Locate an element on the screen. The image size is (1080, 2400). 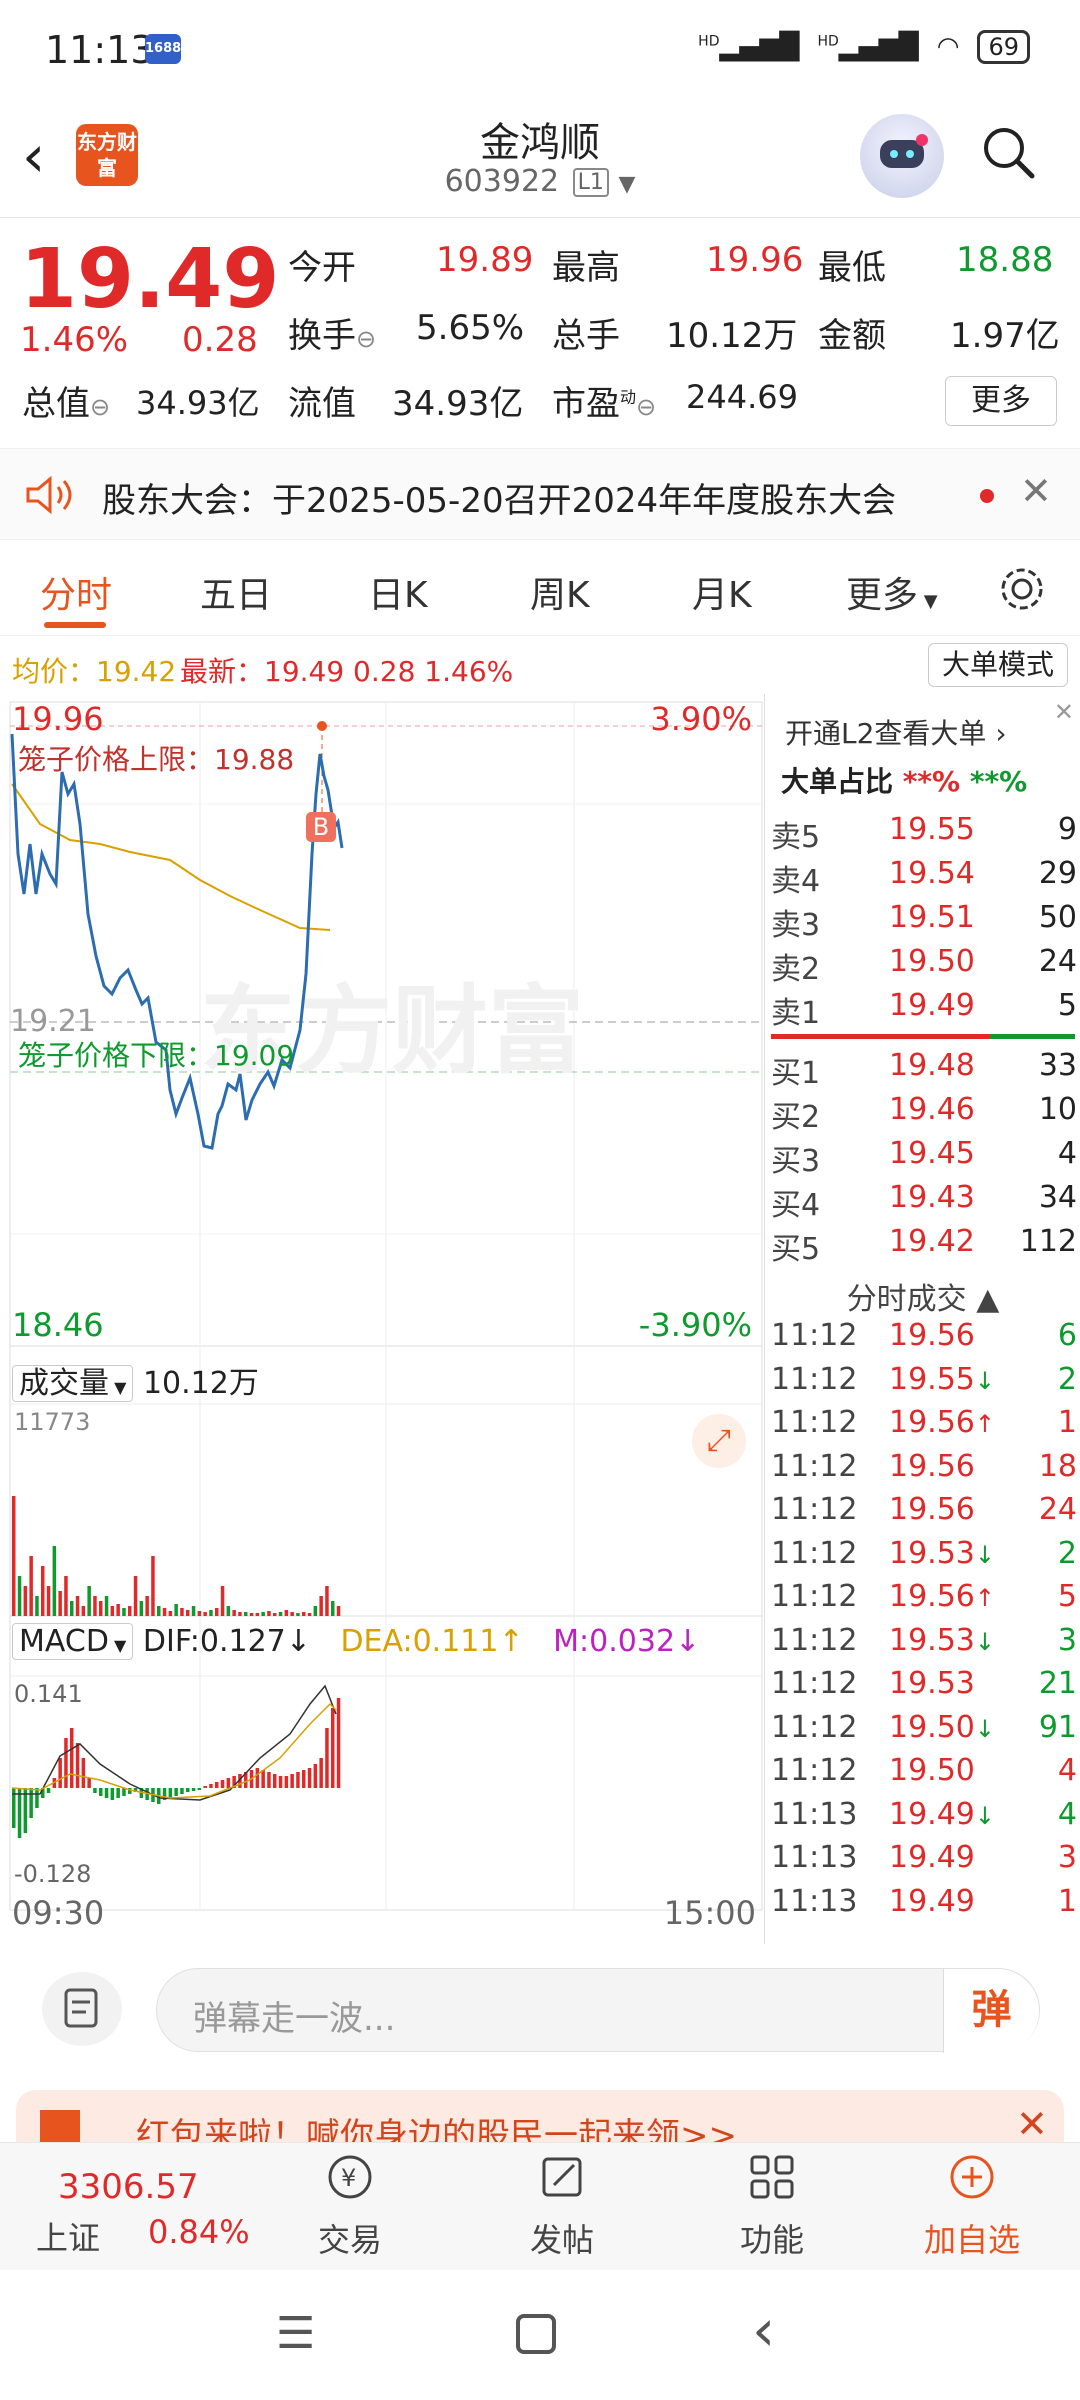
pe-label: 市盈动⊖ is located at coordinates (604, 400).